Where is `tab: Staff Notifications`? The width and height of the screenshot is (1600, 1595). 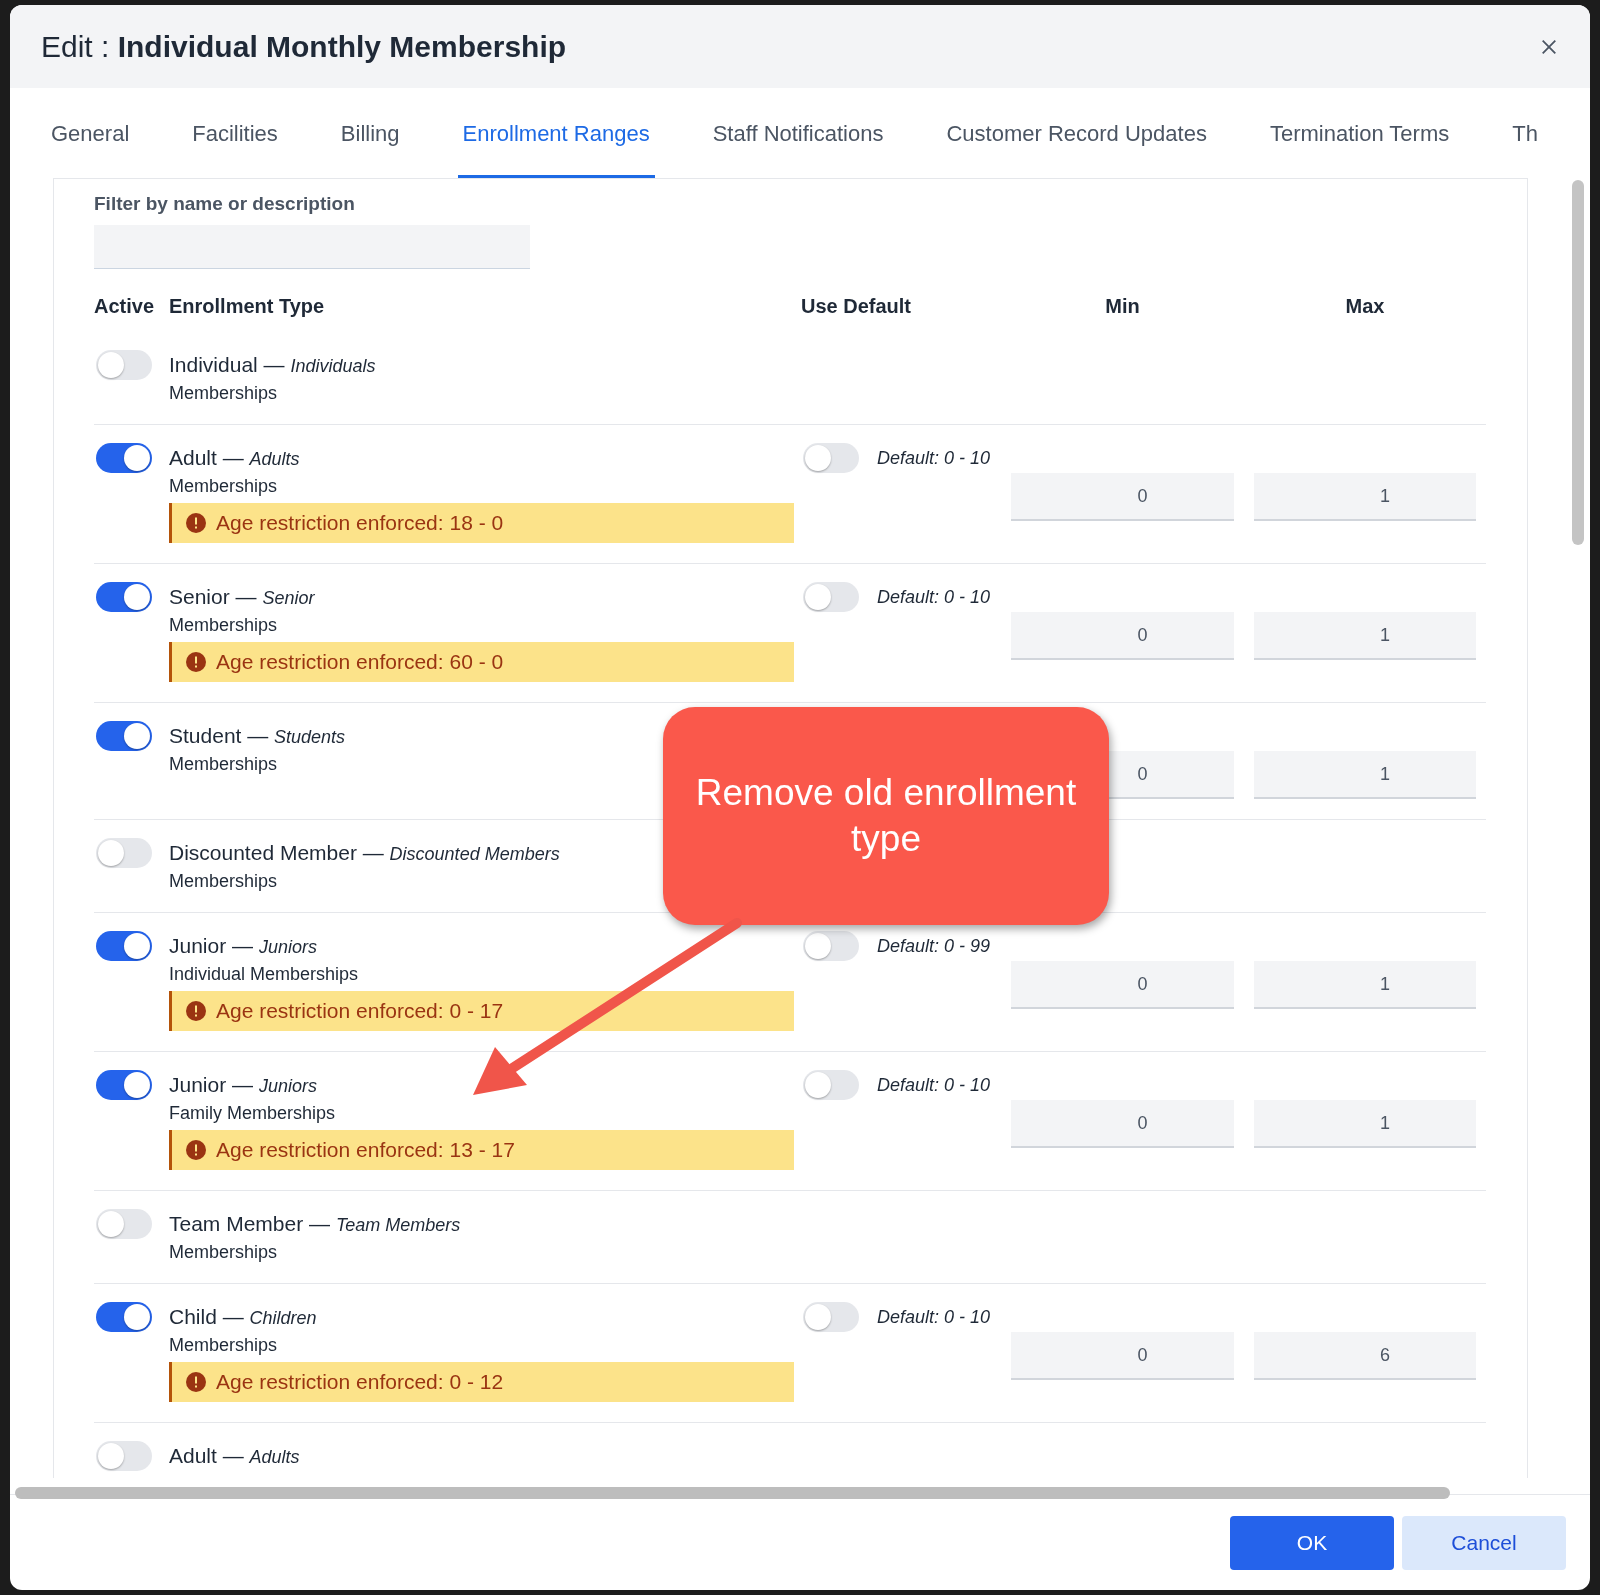 tab: Staff Notifications is located at coordinates (798, 133).